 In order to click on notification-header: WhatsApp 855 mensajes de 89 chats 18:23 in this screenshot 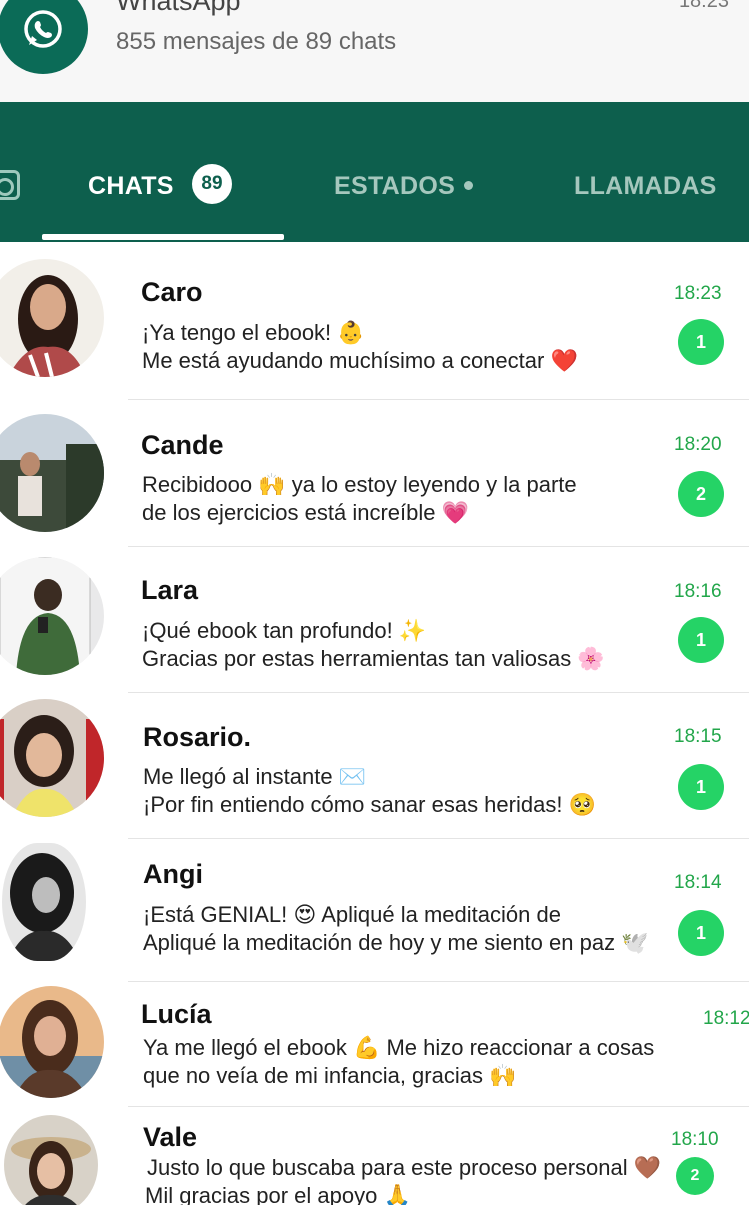, I will do `click(374, 51)`.